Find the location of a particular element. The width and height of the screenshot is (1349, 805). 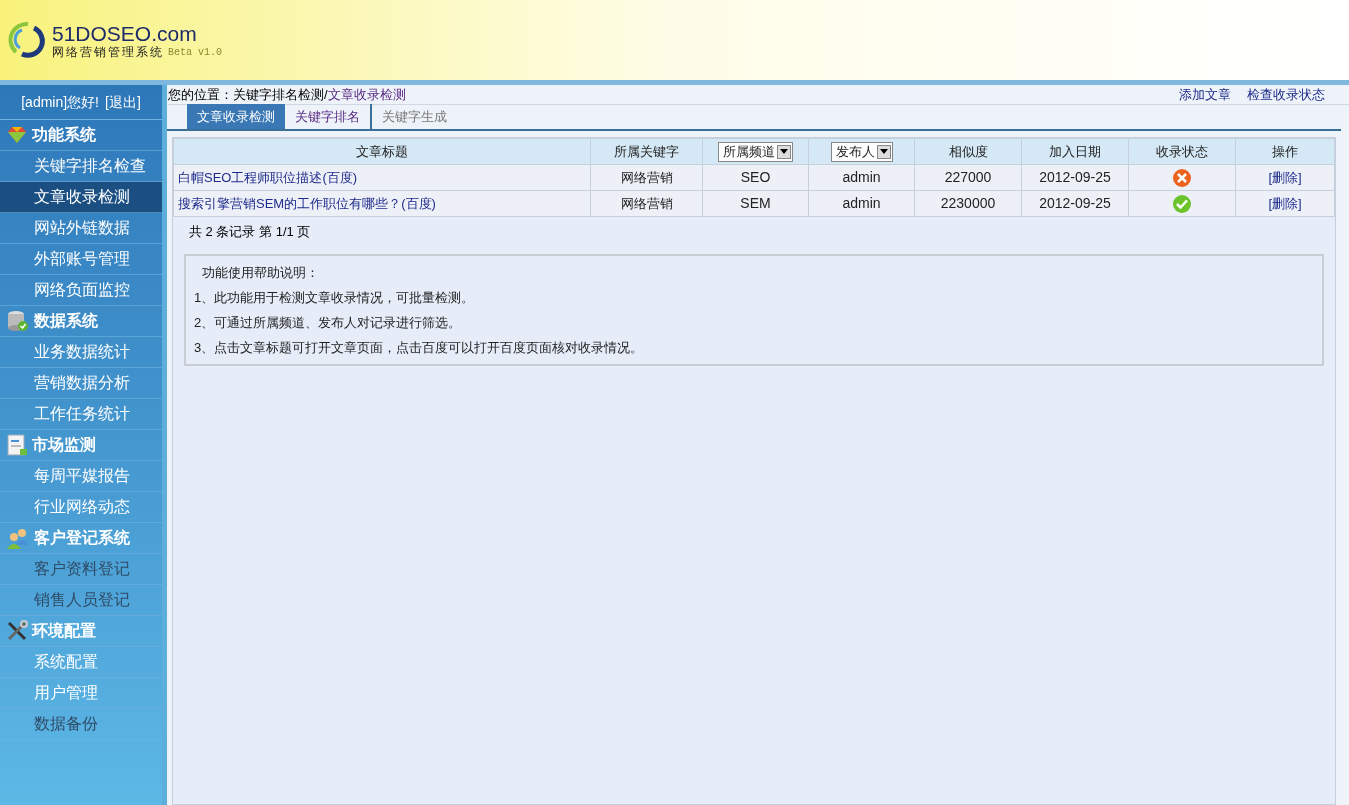

database-icon is located at coordinates (18, 321).